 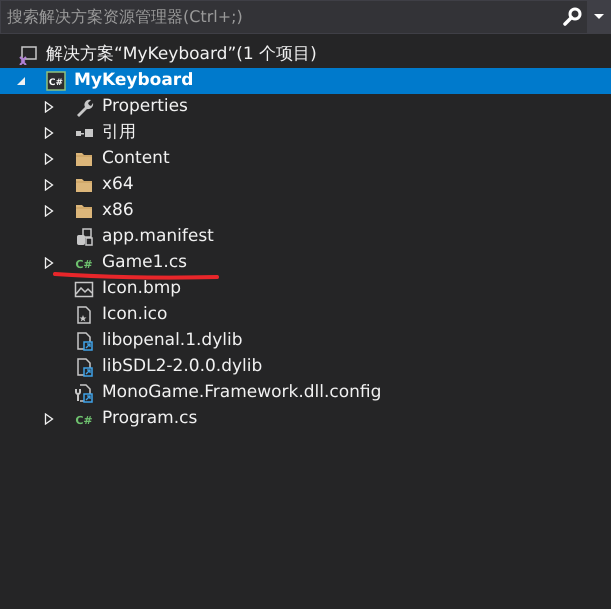 What do you see at coordinates (136, 158) in the screenshot?
I see `item-label: Content` at bounding box center [136, 158].